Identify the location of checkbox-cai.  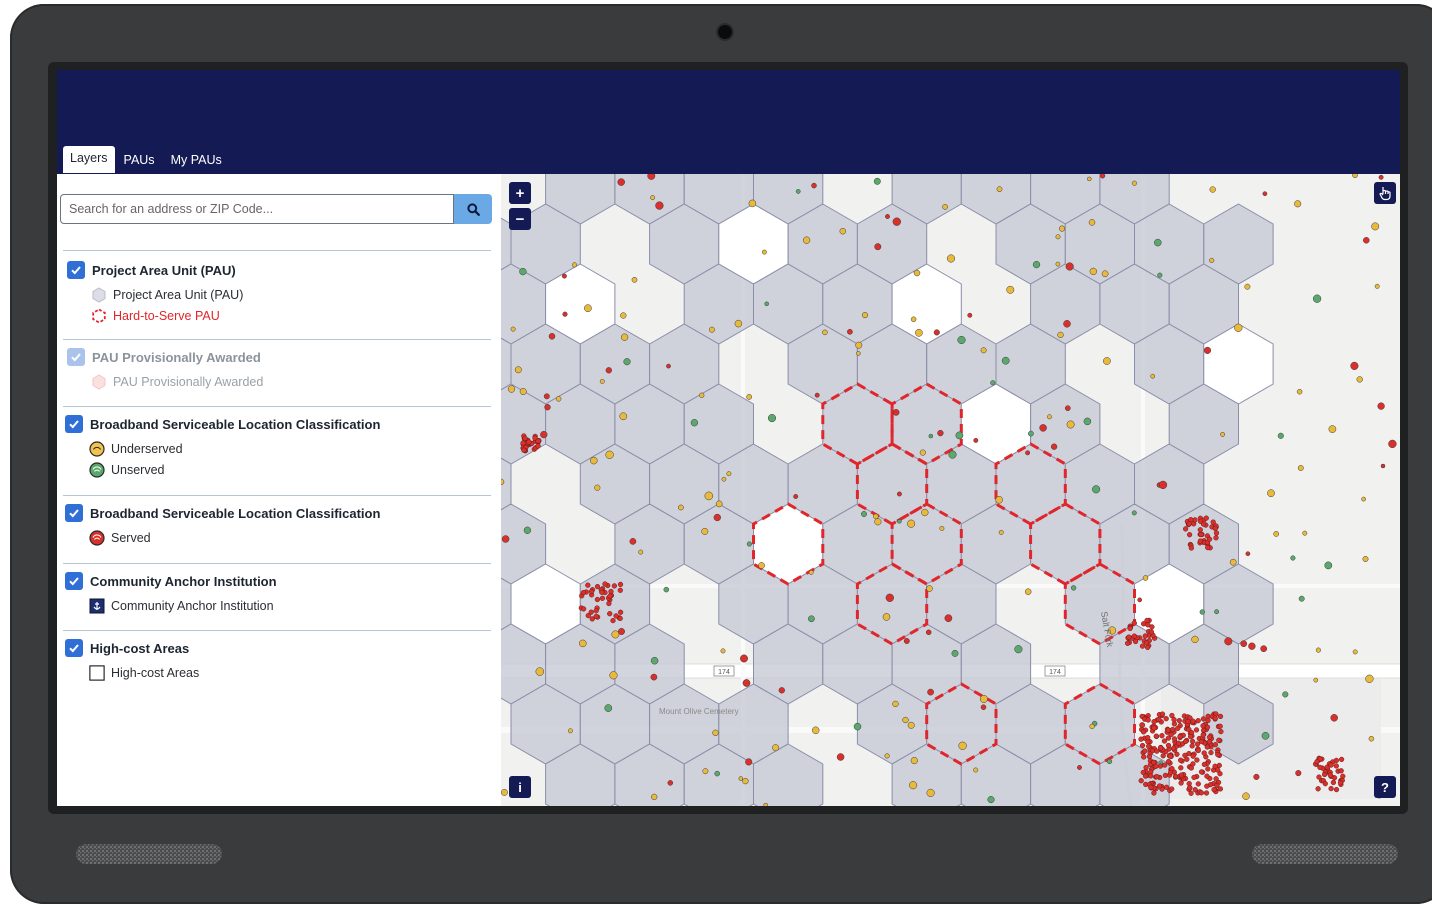
(74, 581).